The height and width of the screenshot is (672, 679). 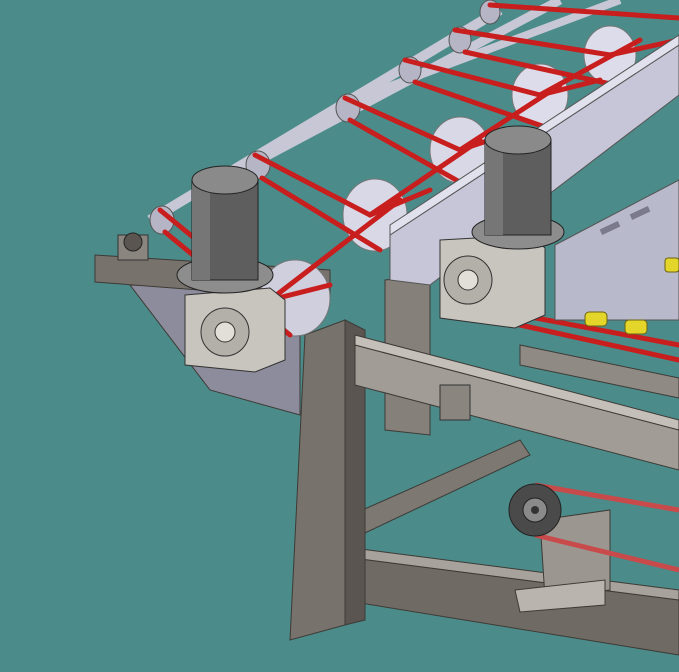 What do you see at coordinates (435, 490) in the screenshot?
I see `cross-beam` at bounding box center [435, 490].